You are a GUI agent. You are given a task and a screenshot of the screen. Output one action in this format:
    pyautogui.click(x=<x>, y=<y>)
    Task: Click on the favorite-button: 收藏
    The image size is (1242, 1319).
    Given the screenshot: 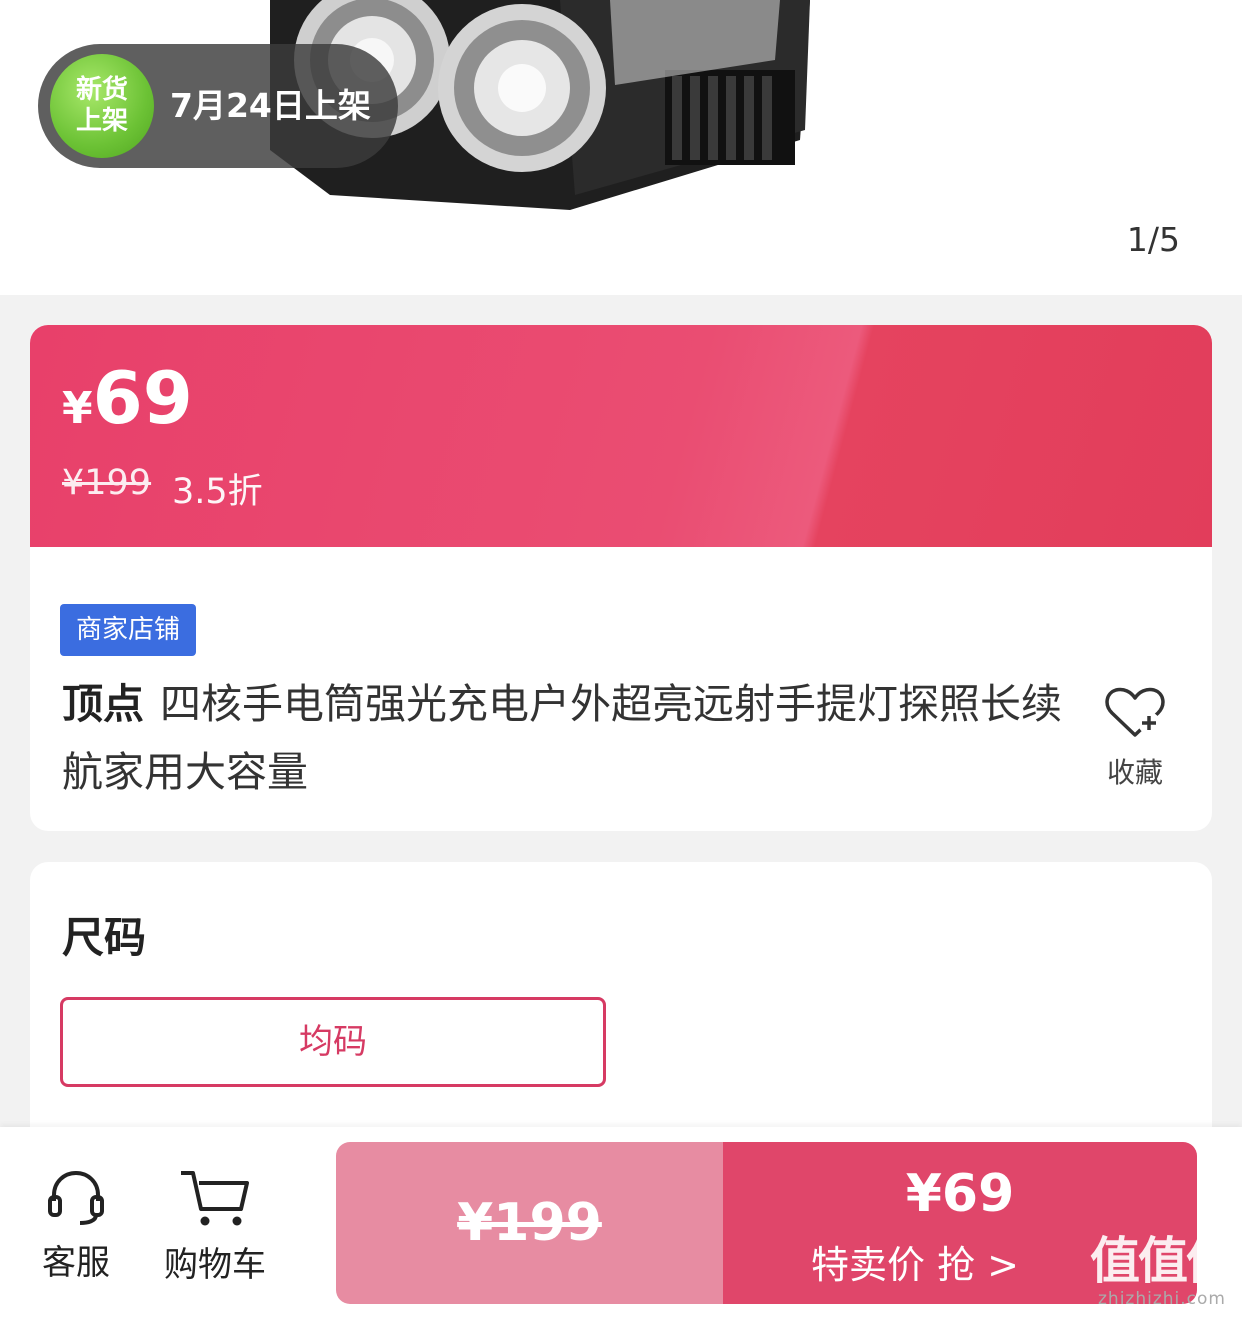 What is the action you would take?
    pyautogui.click(x=1135, y=740)
    